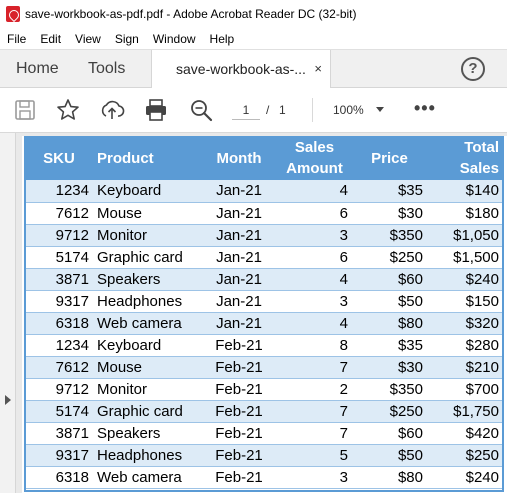 The width and height of the screenshot is (507, 493). What do you see at coordinates (106, 69) in the screenshot?
I see `tab-tools: Tools` at bounding box center [106, 69].